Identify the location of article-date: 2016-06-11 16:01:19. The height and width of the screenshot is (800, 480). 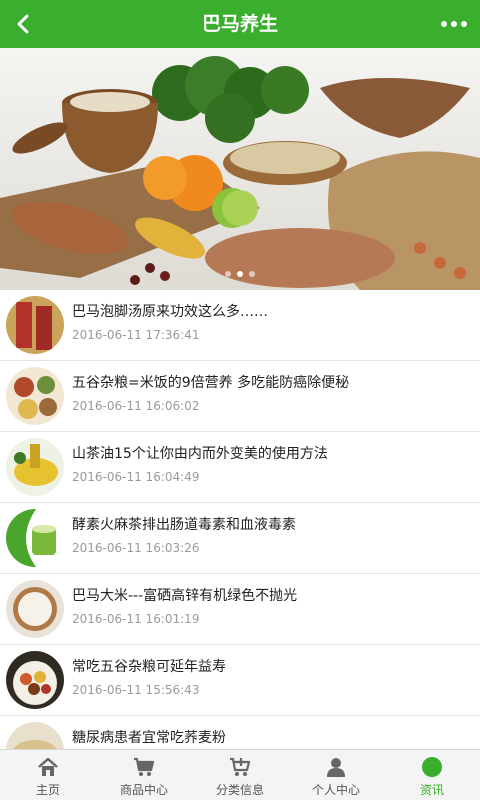
(136, 619).